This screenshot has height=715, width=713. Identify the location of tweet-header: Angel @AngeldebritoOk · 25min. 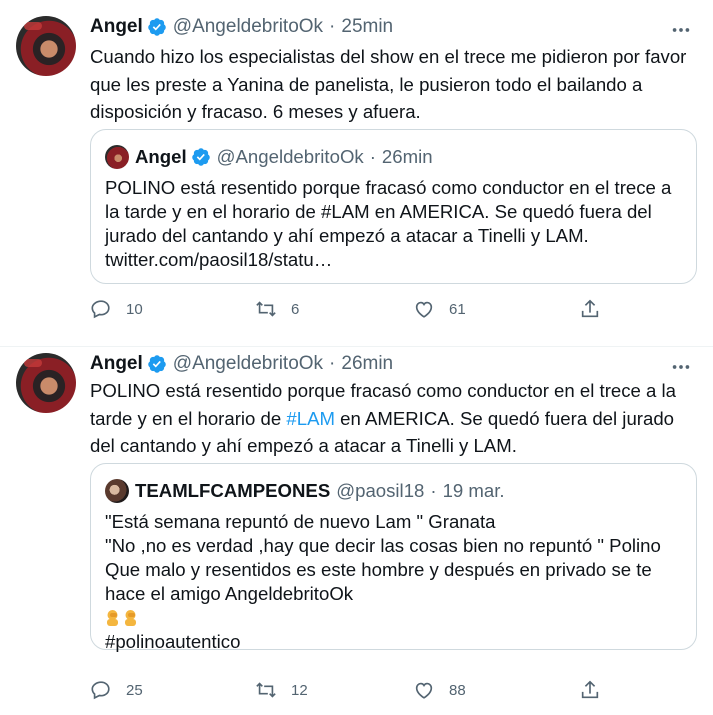
(241, 27).